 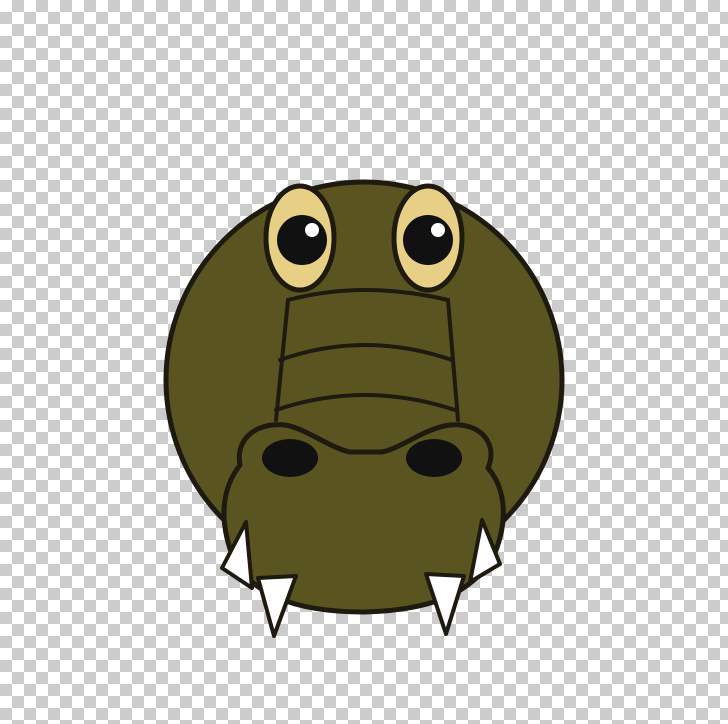 I want to click on left-front-tooth, so click(x=277, y=606).